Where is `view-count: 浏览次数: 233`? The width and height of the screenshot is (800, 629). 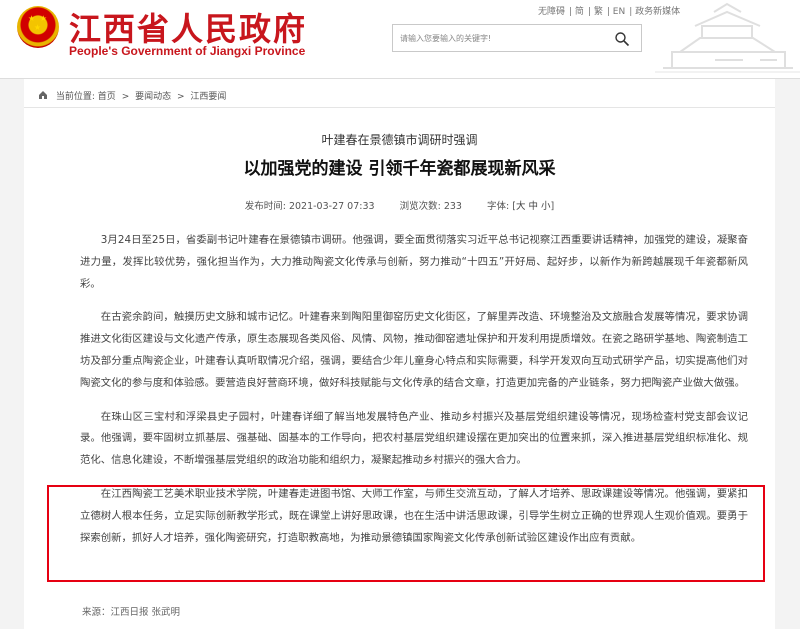
view-count: 浏览次数: 233 is located at coordinates (432, 206).